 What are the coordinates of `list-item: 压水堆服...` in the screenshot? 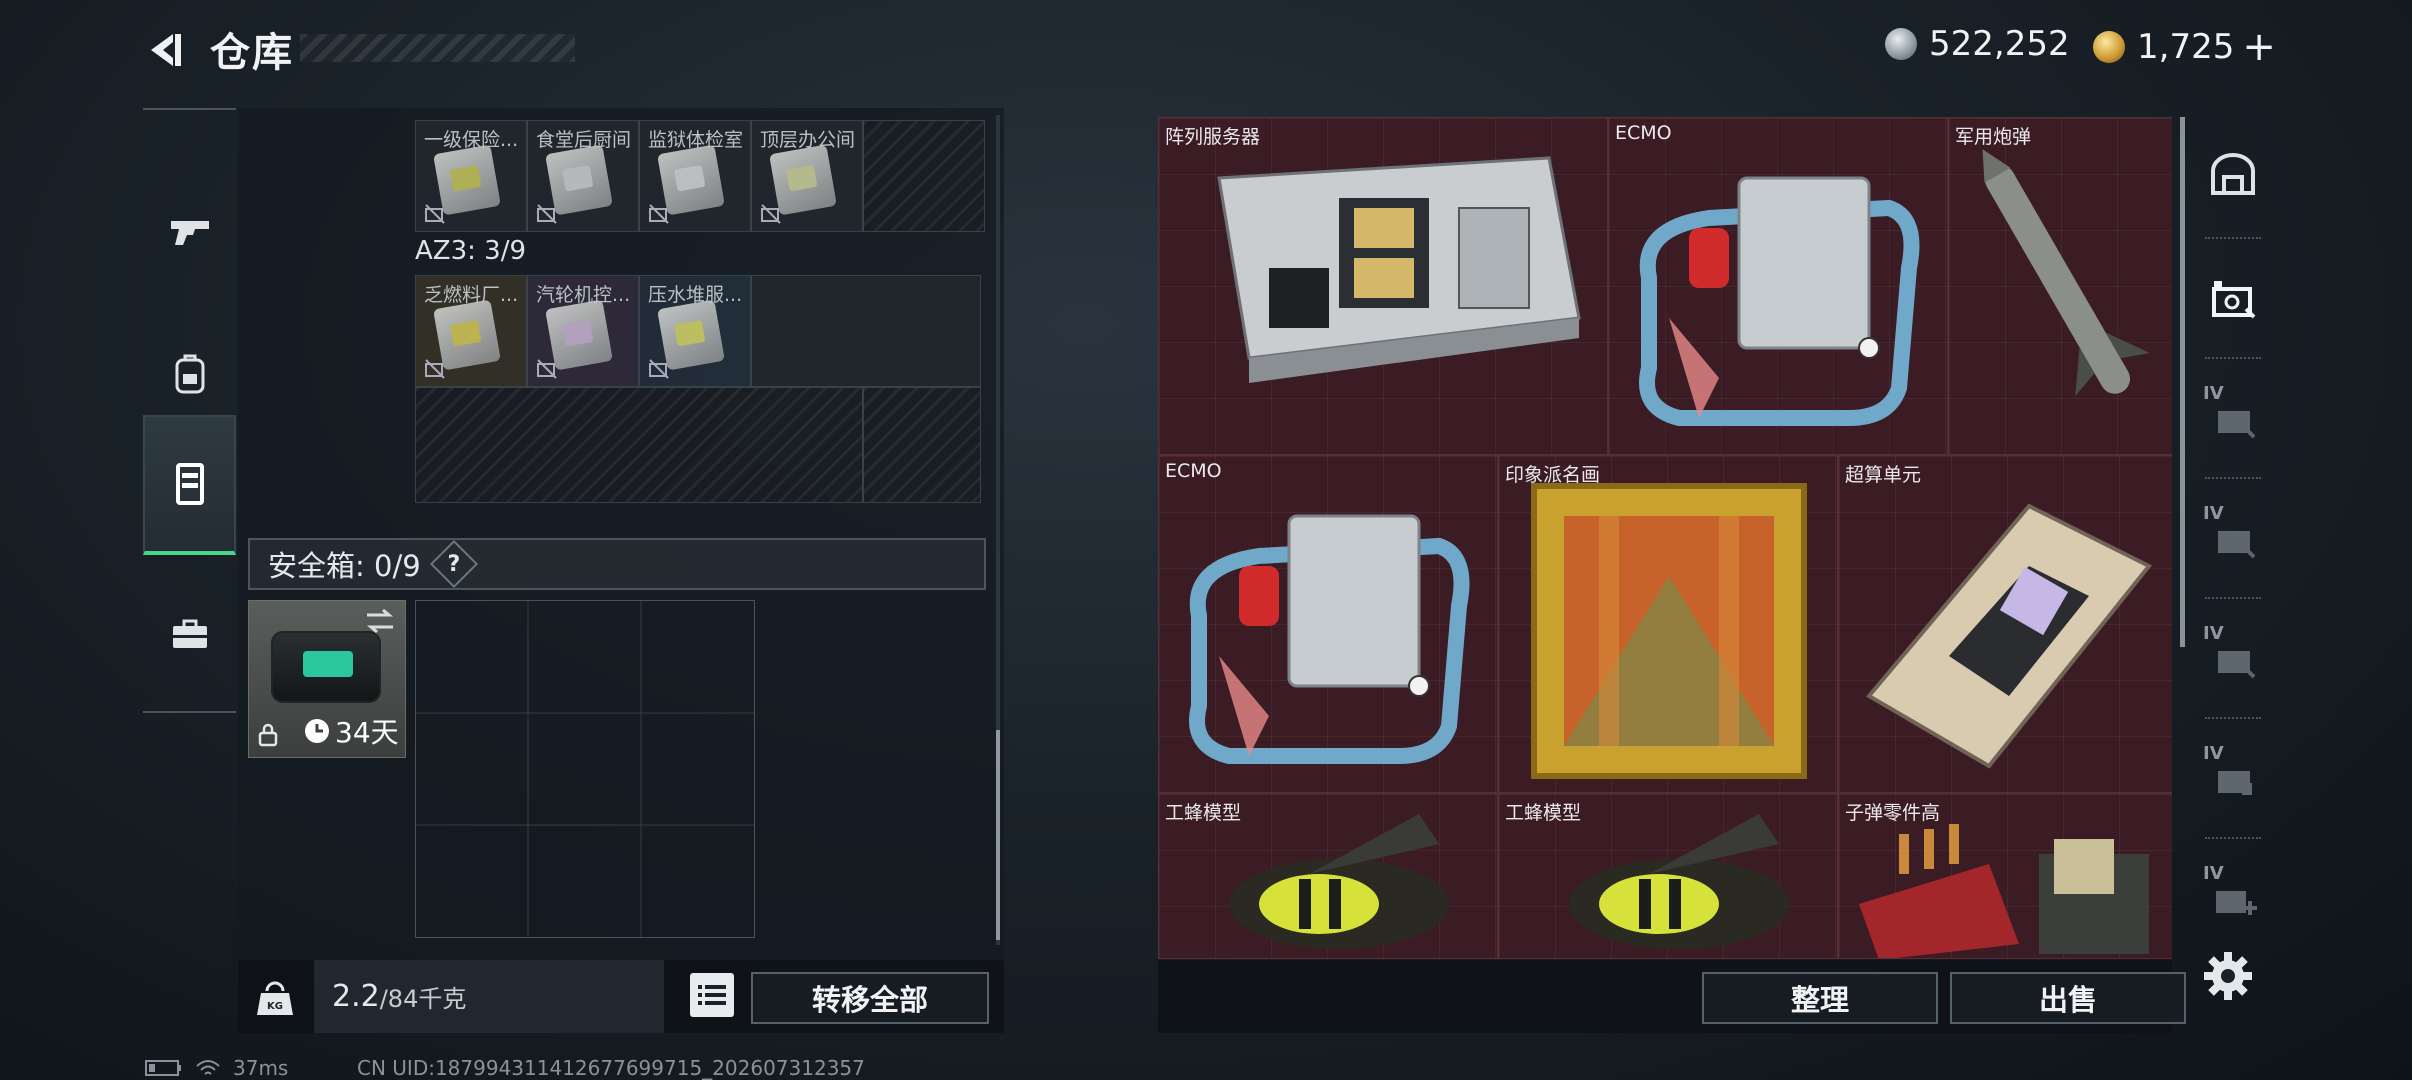 It's located at (695, 331).